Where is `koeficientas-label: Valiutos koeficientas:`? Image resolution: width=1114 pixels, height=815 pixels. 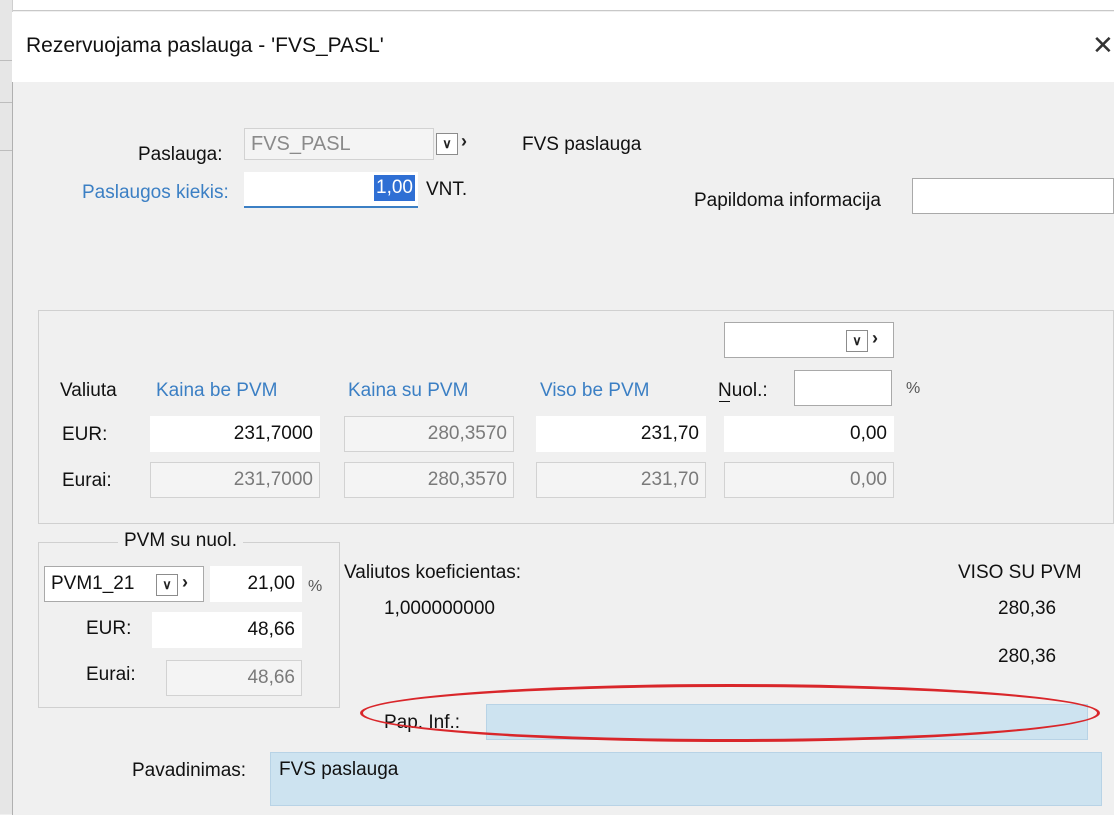 koeficientas-label: Valiutos koeficientas: is located at coordinates (433, 572).